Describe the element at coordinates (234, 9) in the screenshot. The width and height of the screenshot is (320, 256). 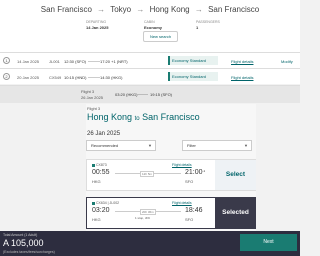
I see `route-destination: San Francisco` at that location.